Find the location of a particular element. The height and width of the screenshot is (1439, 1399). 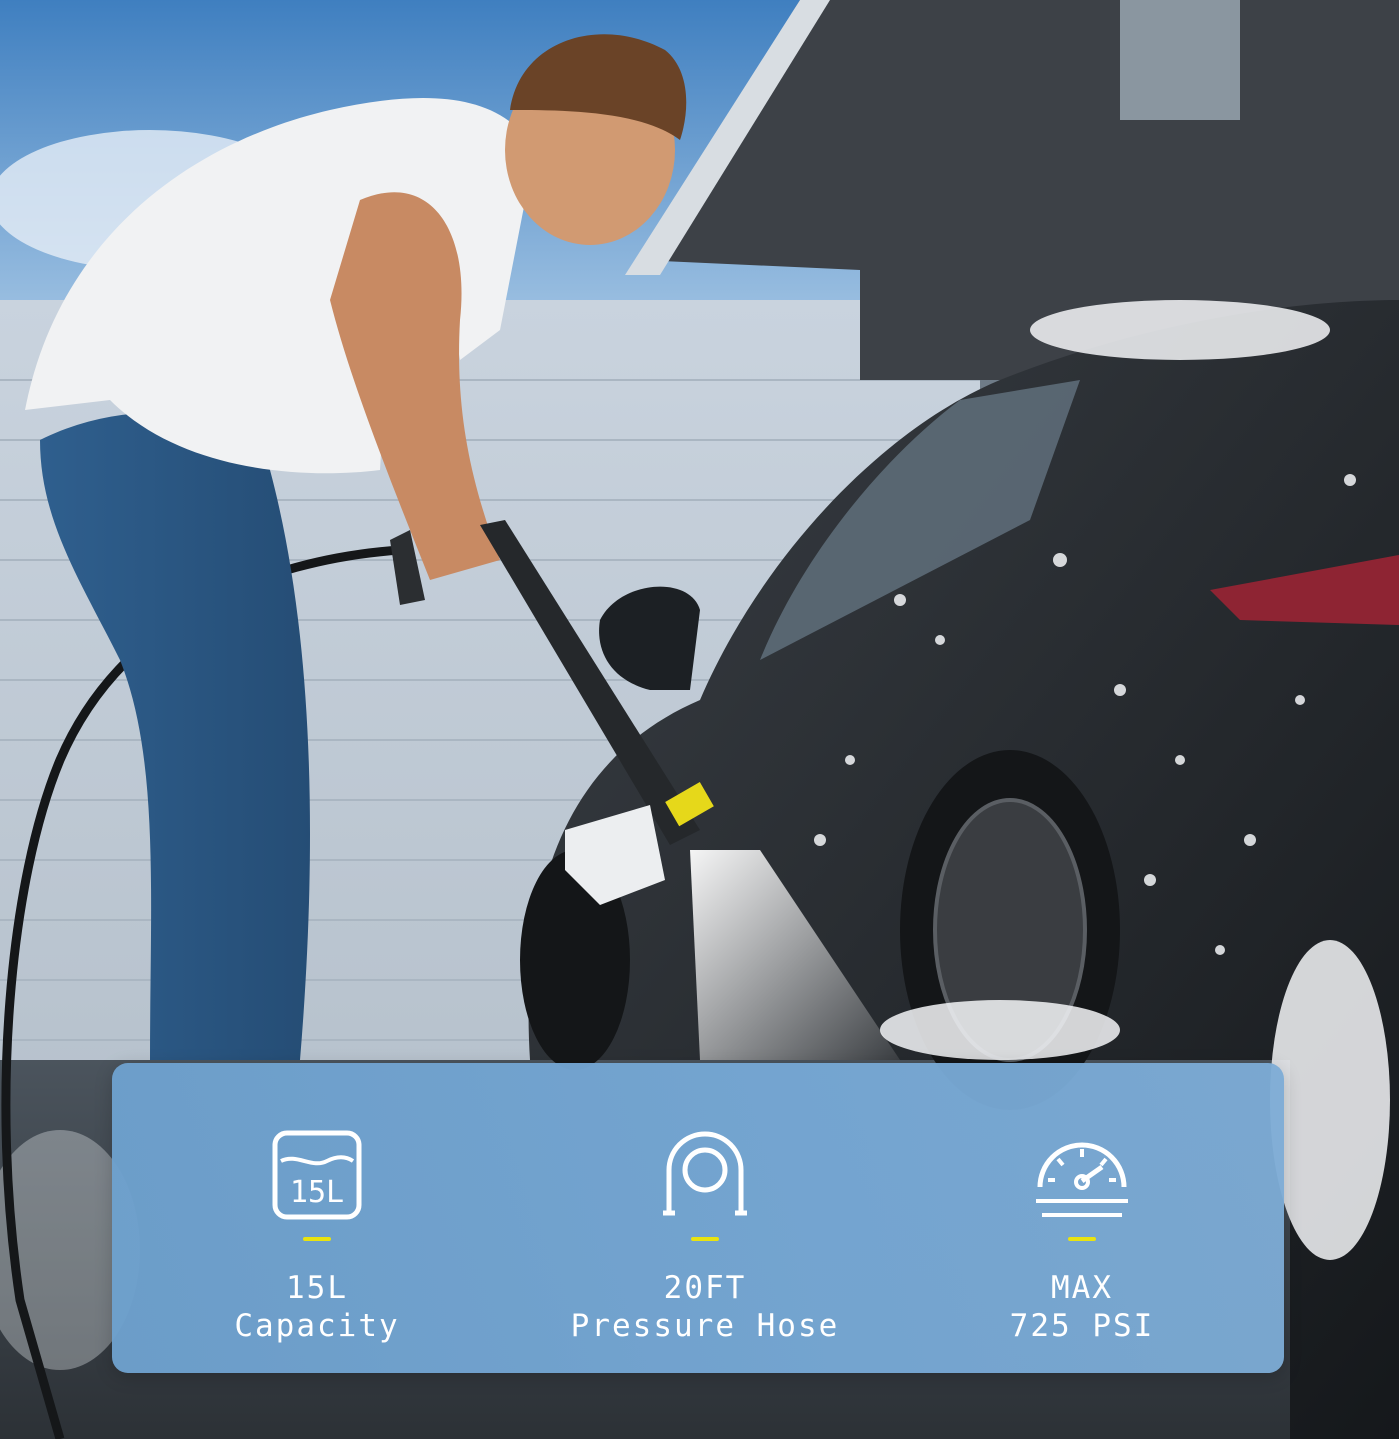

feature-capacity-value: 15L is located at coordinates (317, 1288).